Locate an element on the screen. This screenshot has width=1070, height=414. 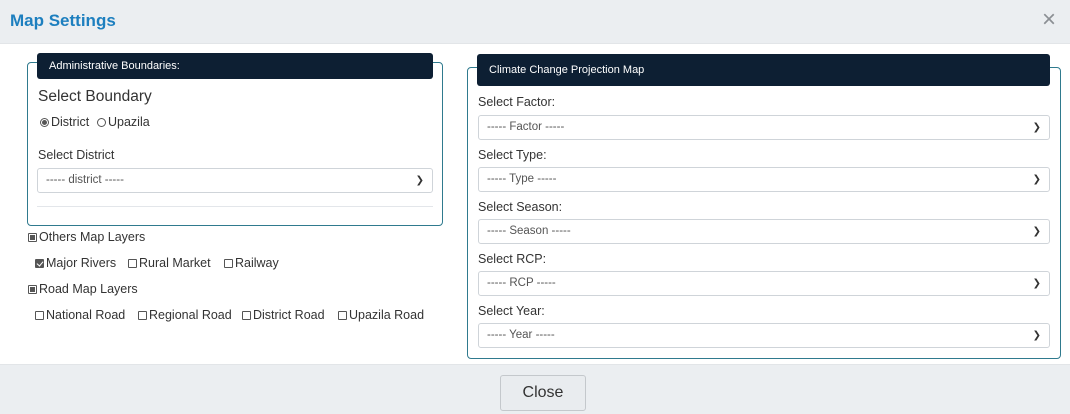
year-select: ----- Year ----- ❯ is located at coordinates (764, 335).